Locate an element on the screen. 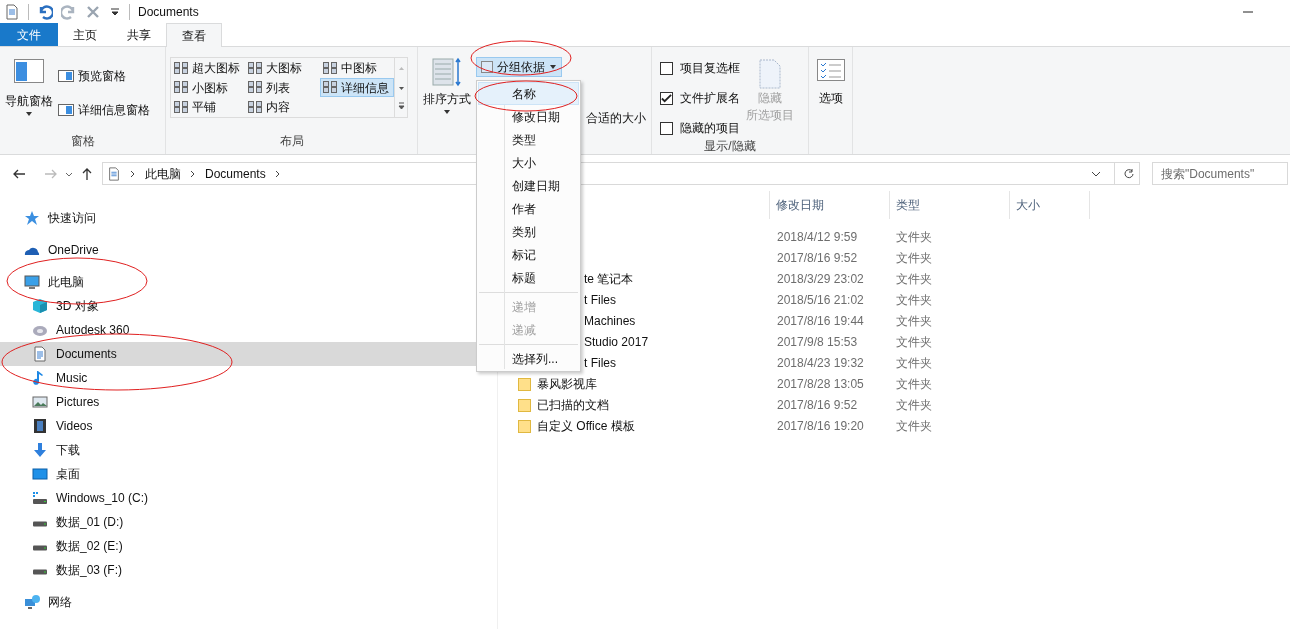  system-drive-icon is located at coordinates (40, 498).